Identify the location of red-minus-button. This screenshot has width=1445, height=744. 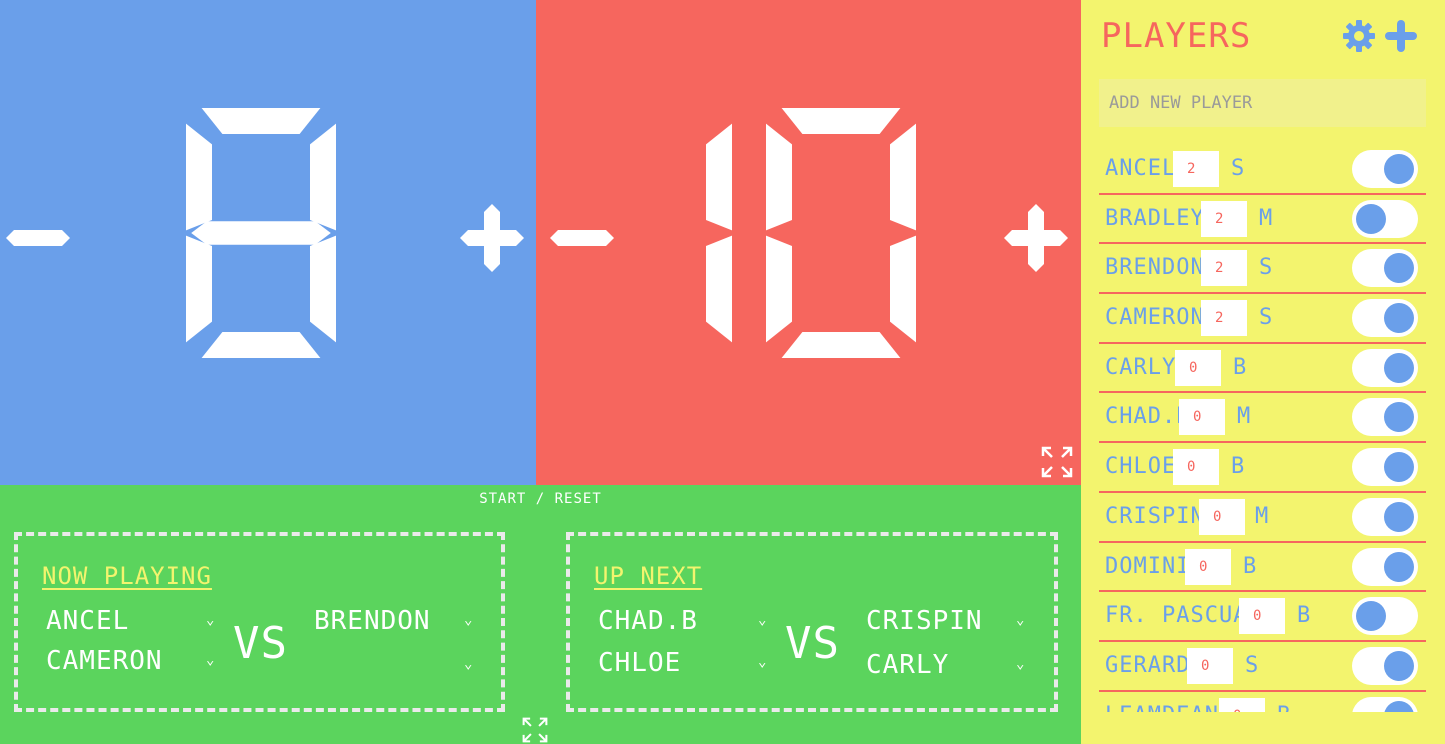
(582, 238).